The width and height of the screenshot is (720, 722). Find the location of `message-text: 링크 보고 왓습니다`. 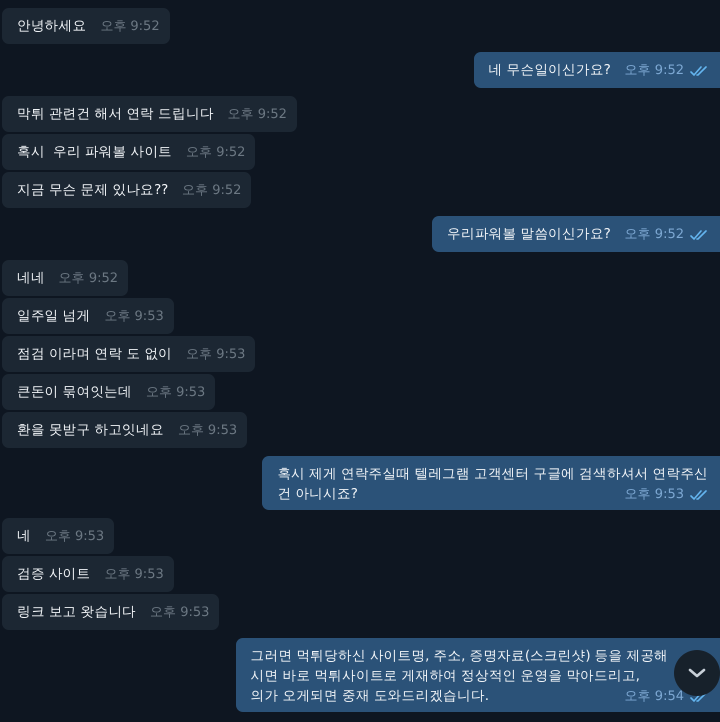

message-text: 링크 보고 왓습니다 is located at coordinates (76, 612).